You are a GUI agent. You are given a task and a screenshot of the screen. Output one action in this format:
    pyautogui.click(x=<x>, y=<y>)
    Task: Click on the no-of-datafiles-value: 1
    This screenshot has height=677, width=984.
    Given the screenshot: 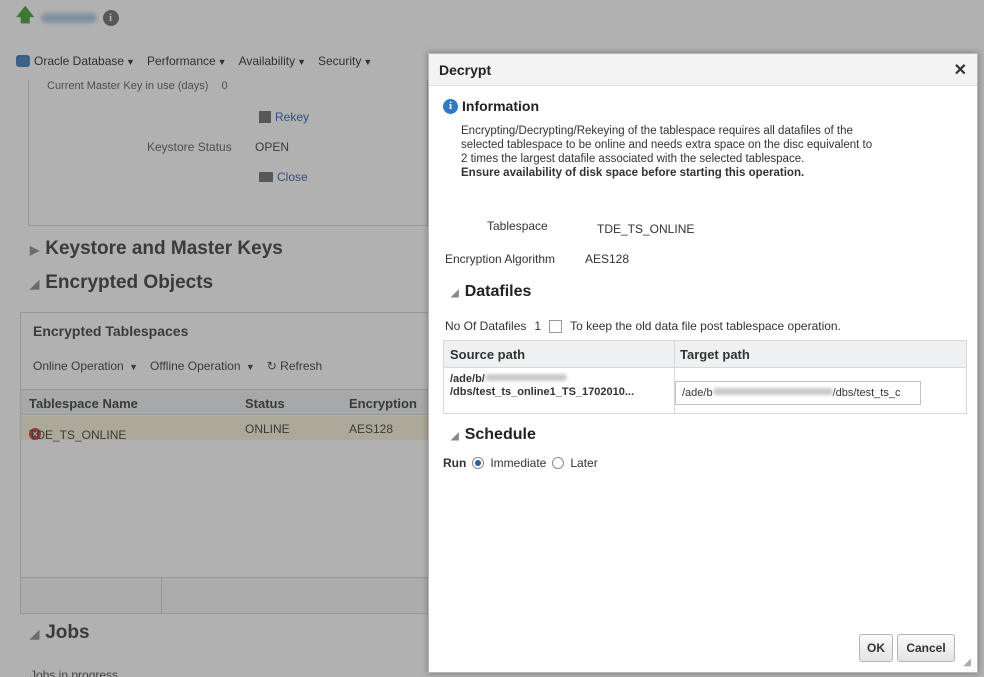 What is the action you would take?
    pyautogui.click(x=538, y=326)
    